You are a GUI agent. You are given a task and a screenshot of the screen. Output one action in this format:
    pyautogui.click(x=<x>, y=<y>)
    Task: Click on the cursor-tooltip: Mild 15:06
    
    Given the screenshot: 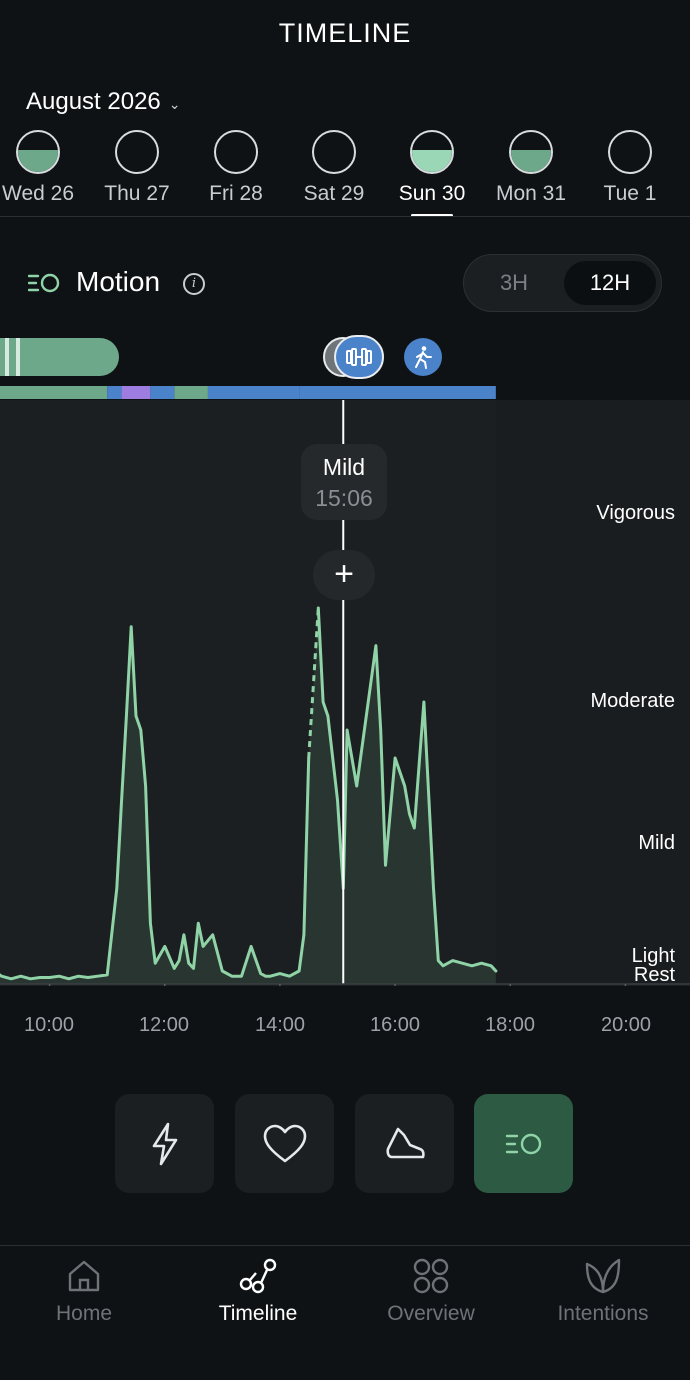 What is the action you would take?
    pyautogui.click(x=344, y=482)
    